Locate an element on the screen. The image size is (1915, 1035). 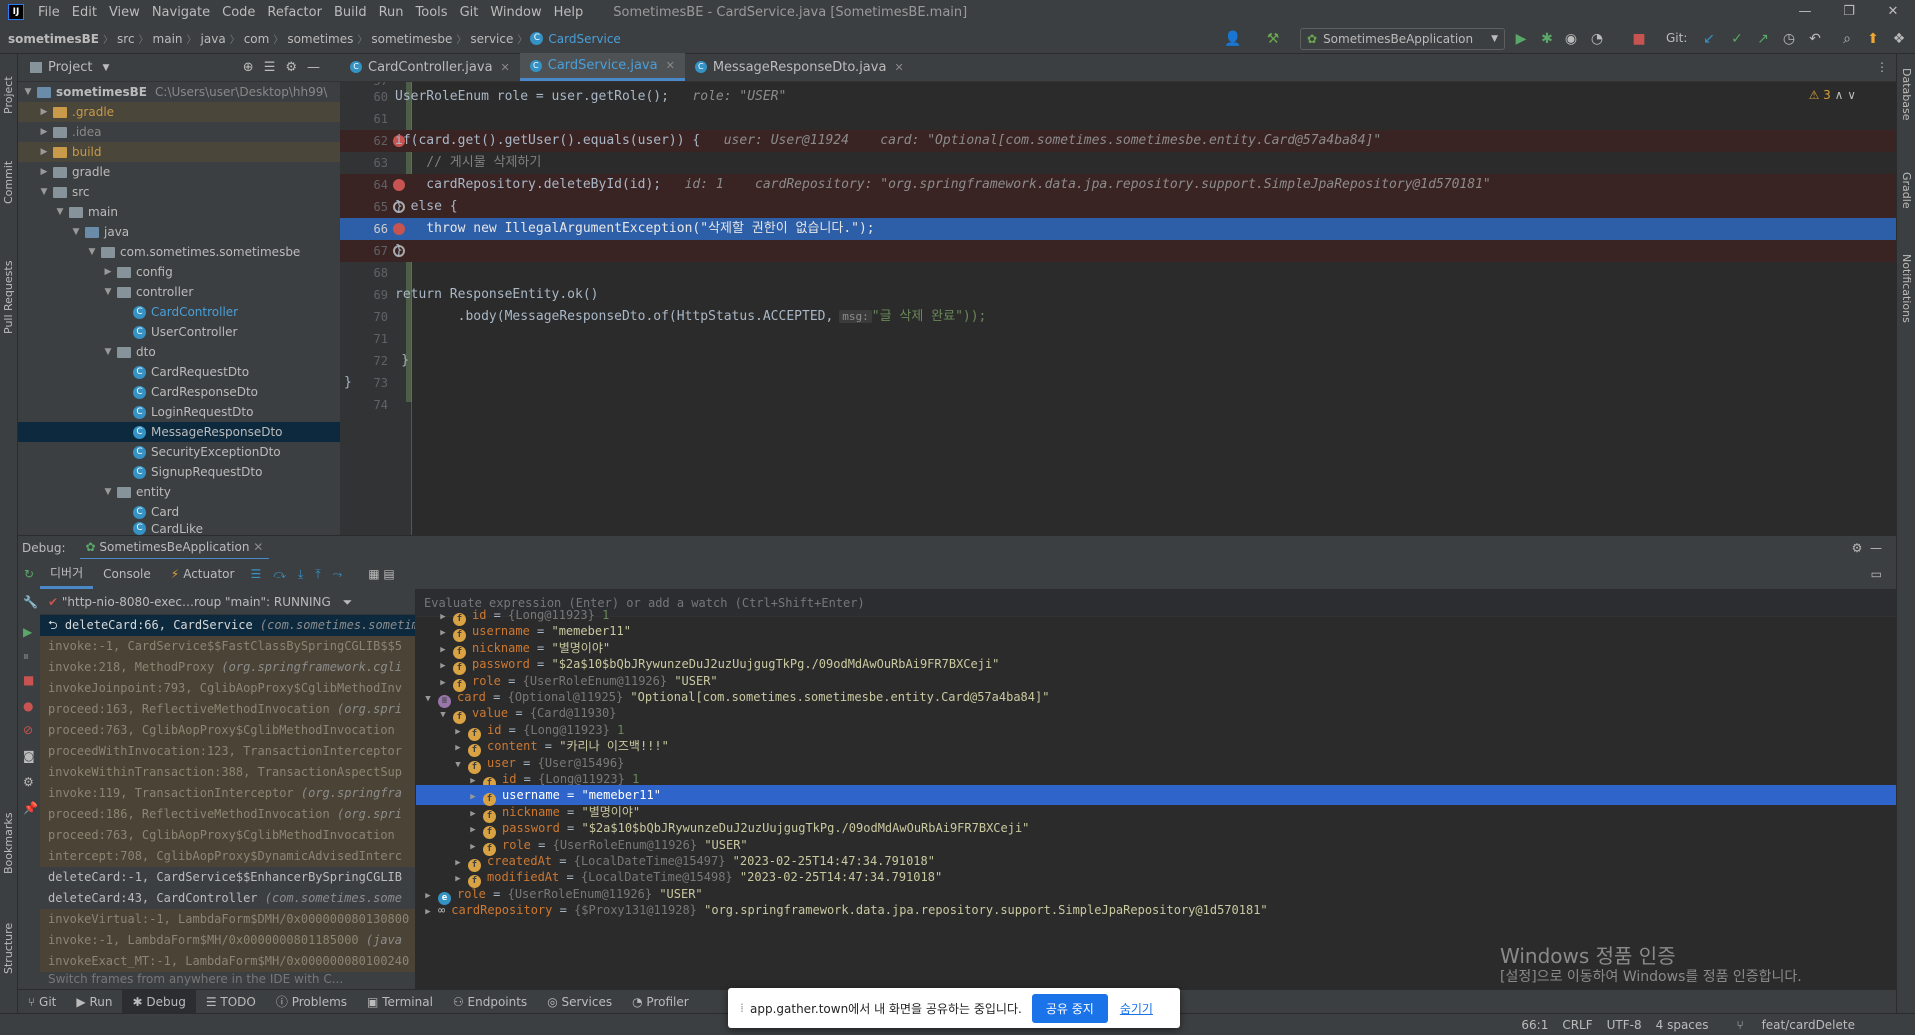
tree-item: C CardRequestDto is located at coordinates (179, 372).